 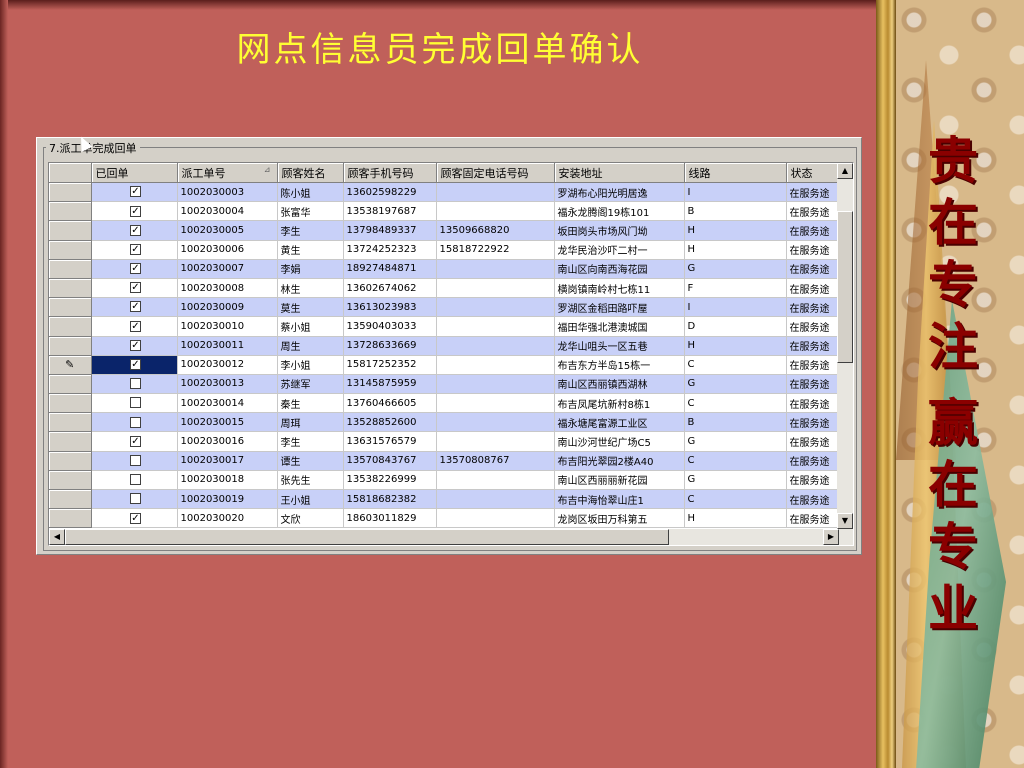 What do you see at coordinates (310, 307) in the screenshot?
I see `customer-name-cell: 莫生` at bounding box center [310, 307].